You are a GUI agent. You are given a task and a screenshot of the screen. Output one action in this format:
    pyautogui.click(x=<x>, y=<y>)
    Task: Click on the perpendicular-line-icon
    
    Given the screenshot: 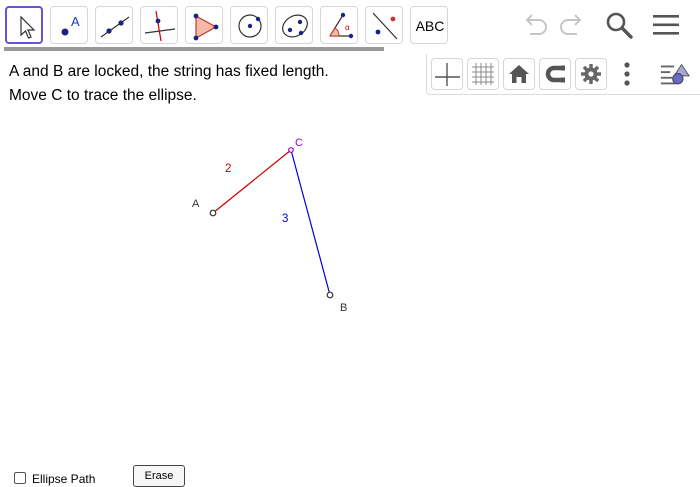 What is the action you would take?
    pyautogui.click(x=160, y=26)
    